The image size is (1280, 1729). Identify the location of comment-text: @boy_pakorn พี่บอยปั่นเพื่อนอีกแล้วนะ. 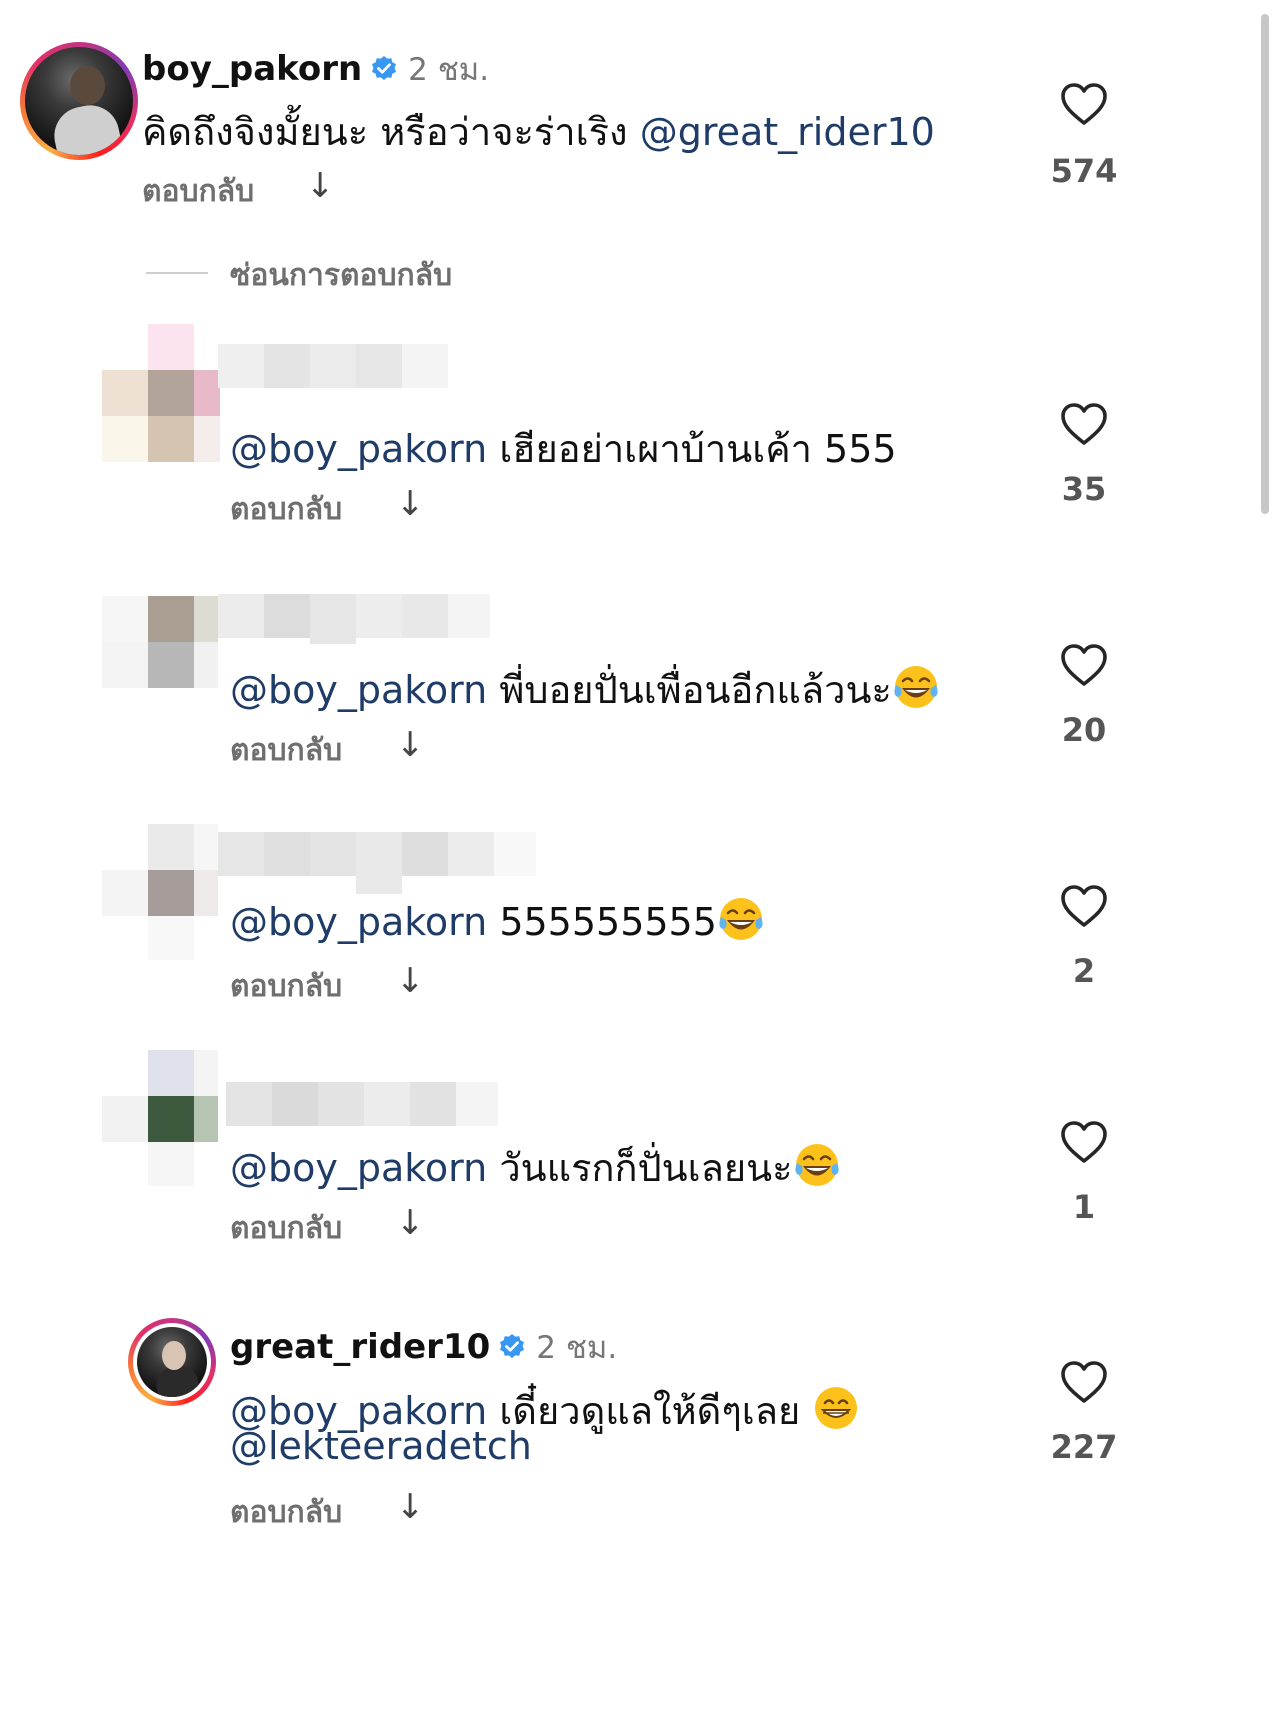
(585, 689).